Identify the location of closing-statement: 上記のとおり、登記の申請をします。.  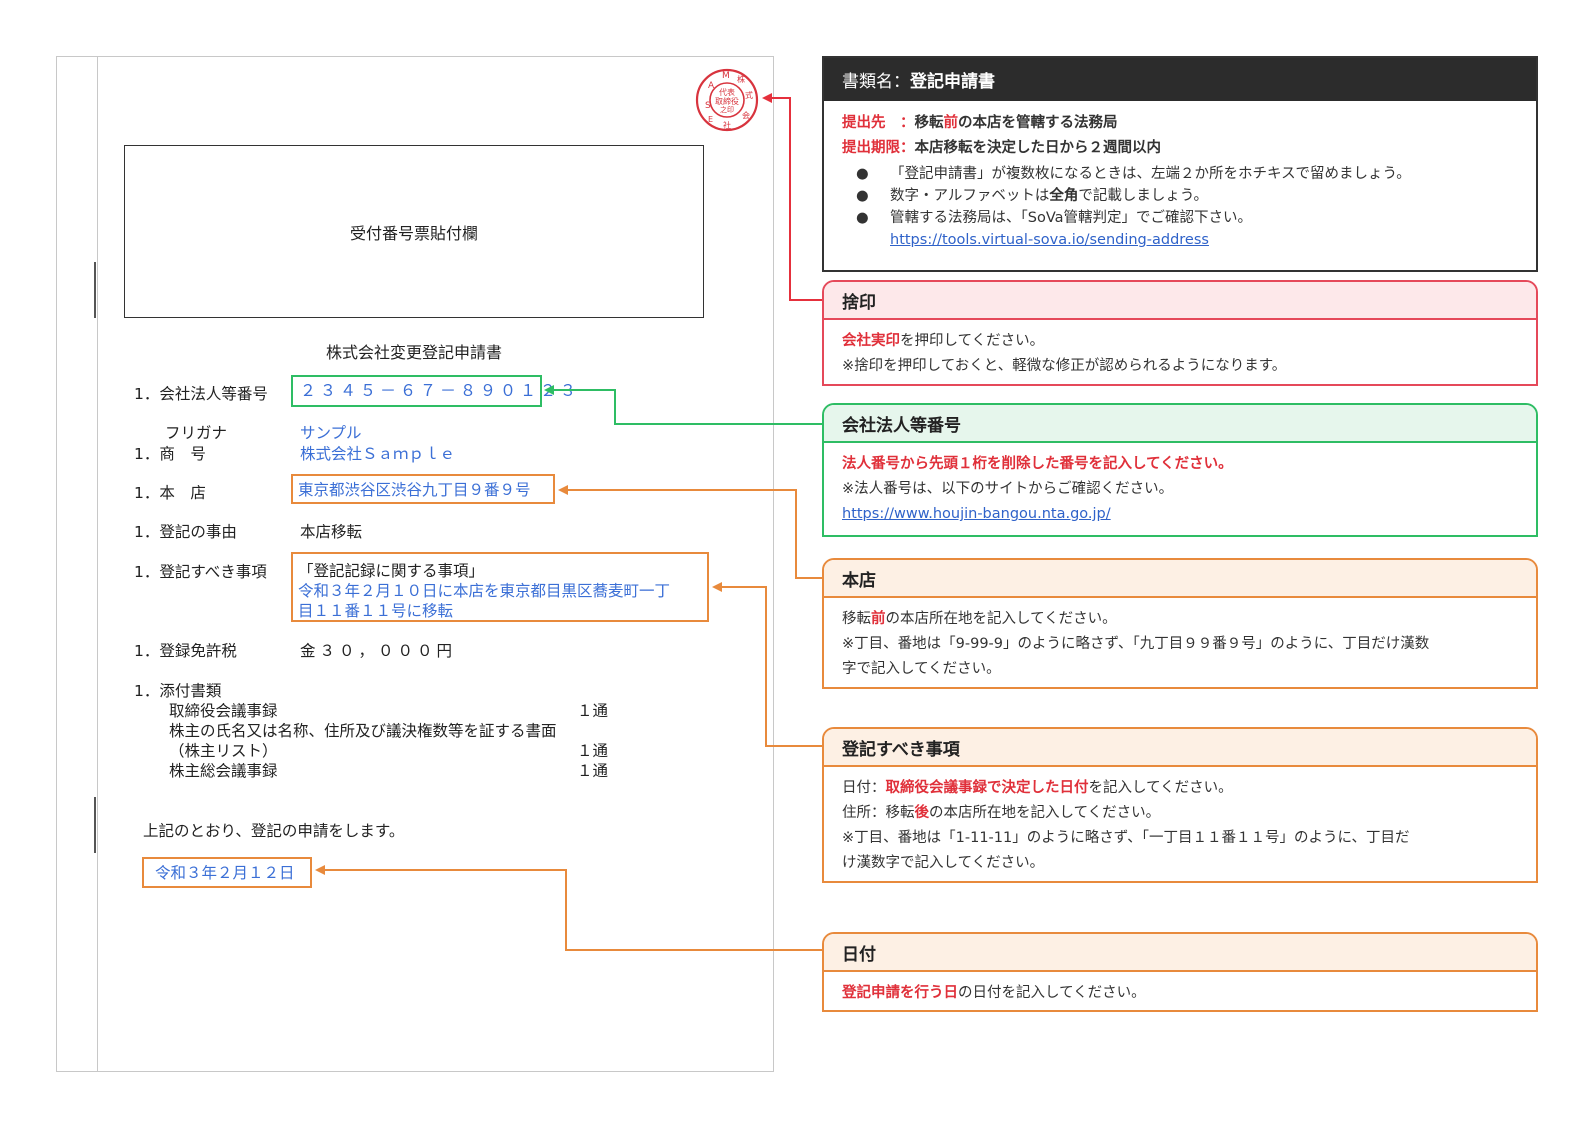
(274, 831).